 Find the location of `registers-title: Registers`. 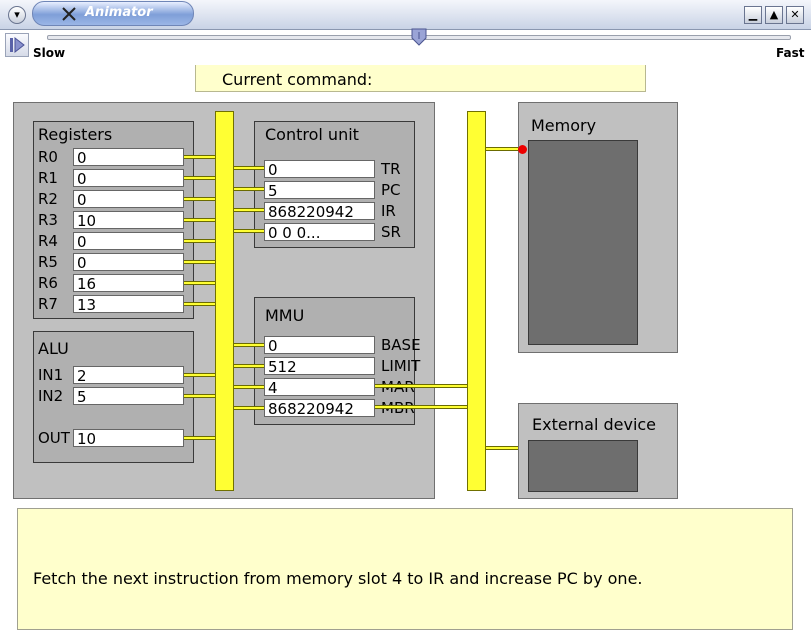

registers-title: Registers is located at coordinates (75, 134).